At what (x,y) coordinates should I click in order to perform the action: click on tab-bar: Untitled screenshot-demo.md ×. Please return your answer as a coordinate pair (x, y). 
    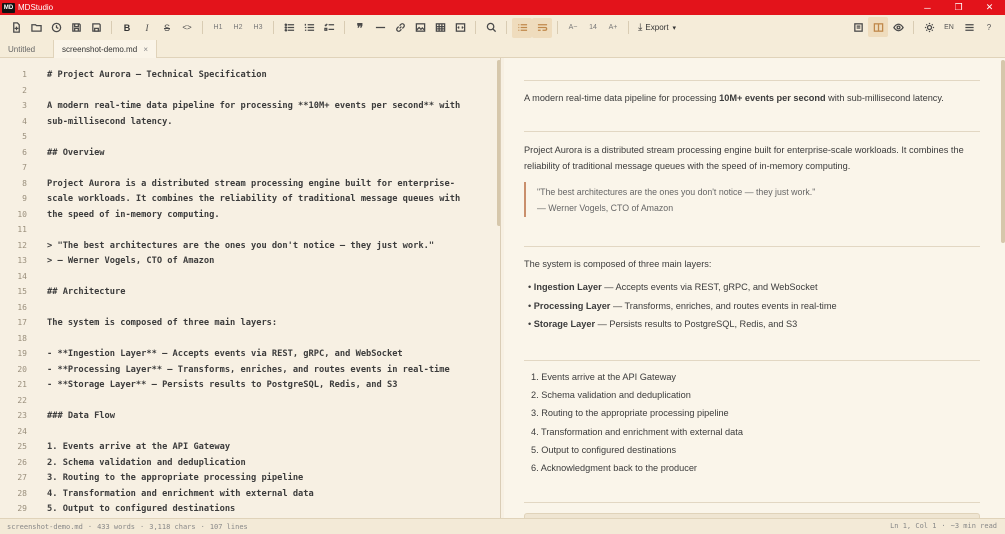
    Looking at the image, I should click on (502, 49).